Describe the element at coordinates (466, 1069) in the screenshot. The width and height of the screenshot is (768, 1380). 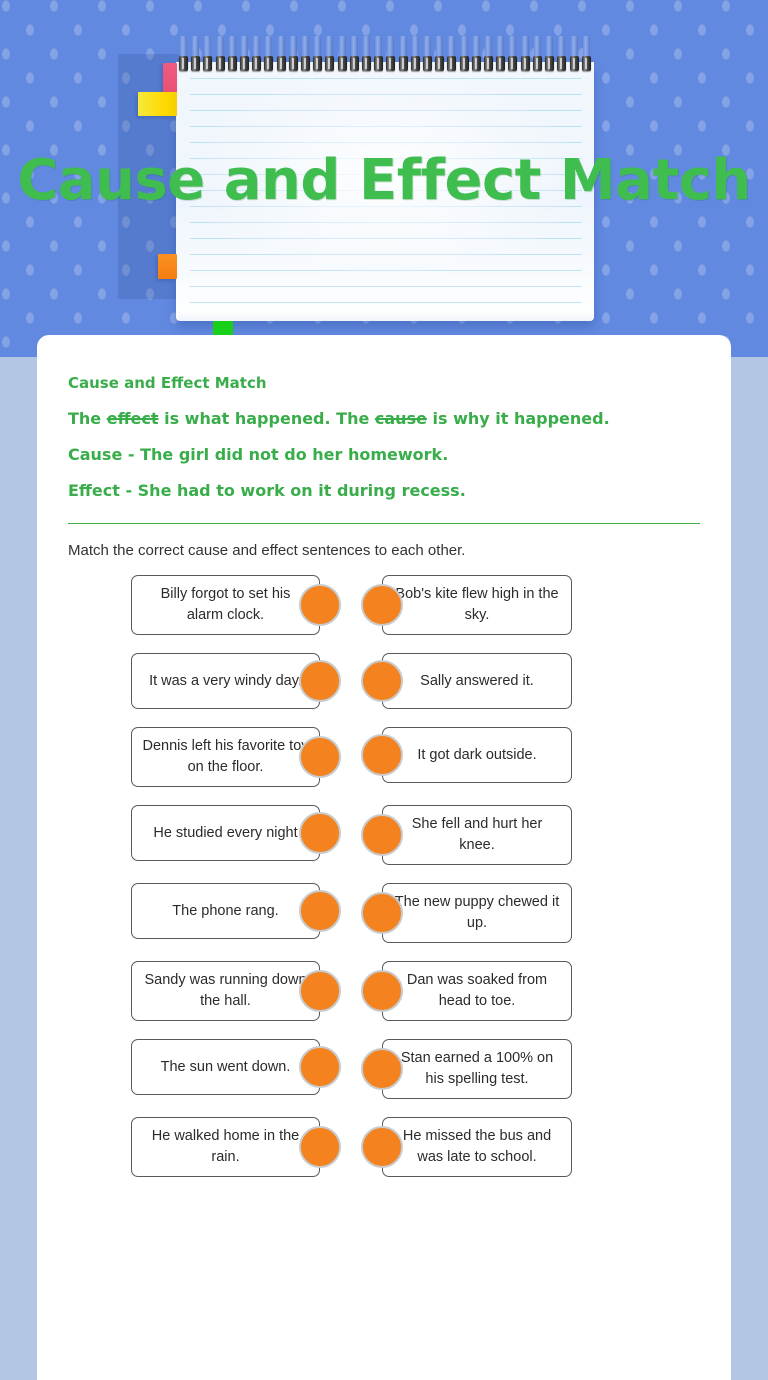
I see `effect-card: Stan earned a 100% on his spelling test.` at that location.